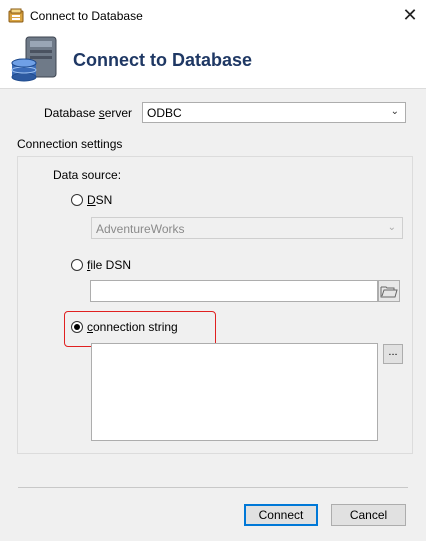 The height and width of the screenshot is (541, 426). What do you see at coordinates (16, 16) in the screenshot?
I see `app-icon` at bounding box center [16, 16].